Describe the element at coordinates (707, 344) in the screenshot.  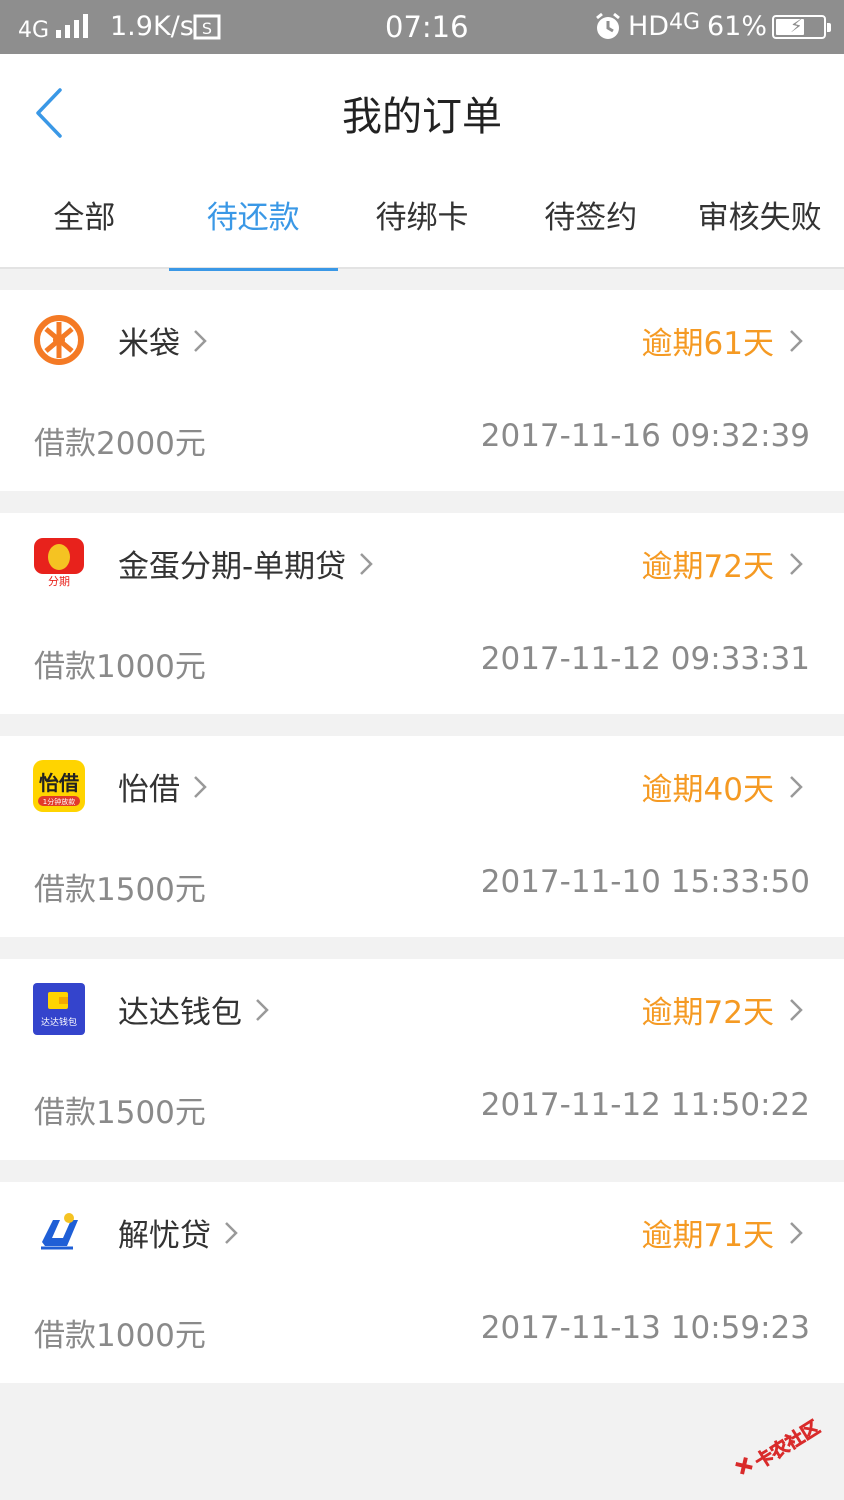
I see `overdue-label: 逾期61天` at that location.